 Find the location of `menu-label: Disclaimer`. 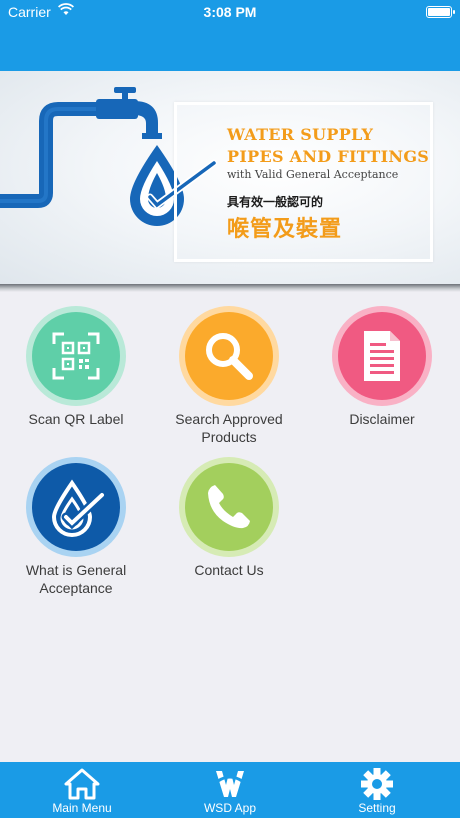

menu-label: Disclaimer is located at coordinates (382, 419).